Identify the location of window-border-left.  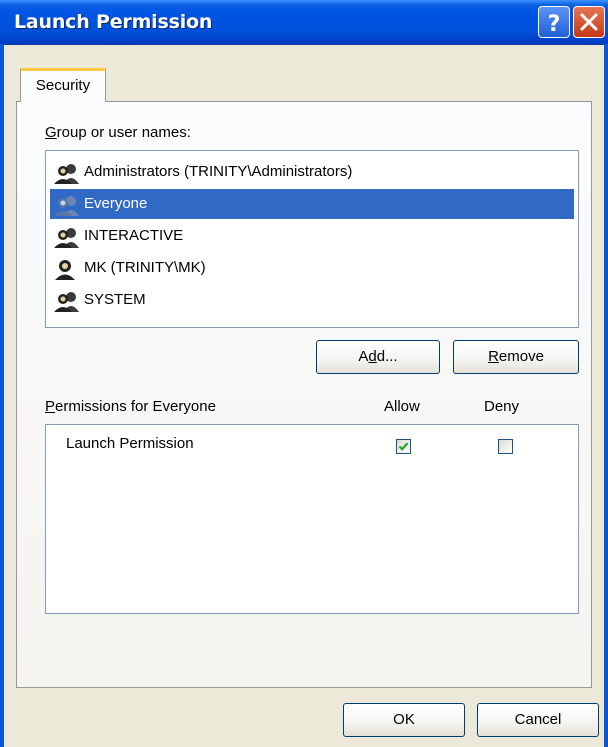
(2, 395).